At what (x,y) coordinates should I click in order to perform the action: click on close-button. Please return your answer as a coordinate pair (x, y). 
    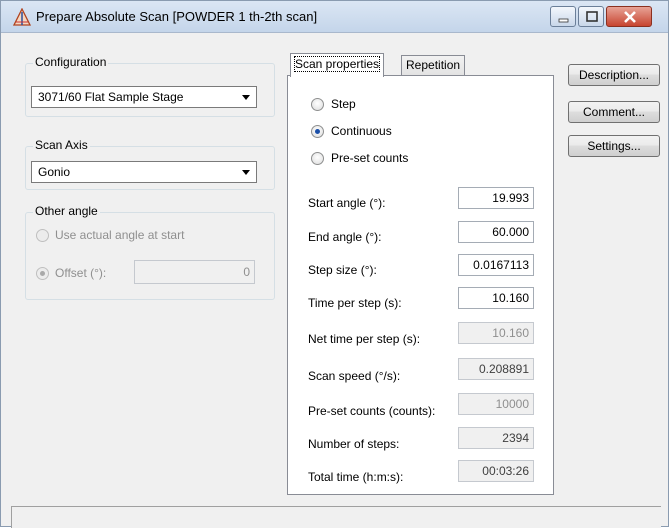
    Looking at the image, I should click on (629, 16).